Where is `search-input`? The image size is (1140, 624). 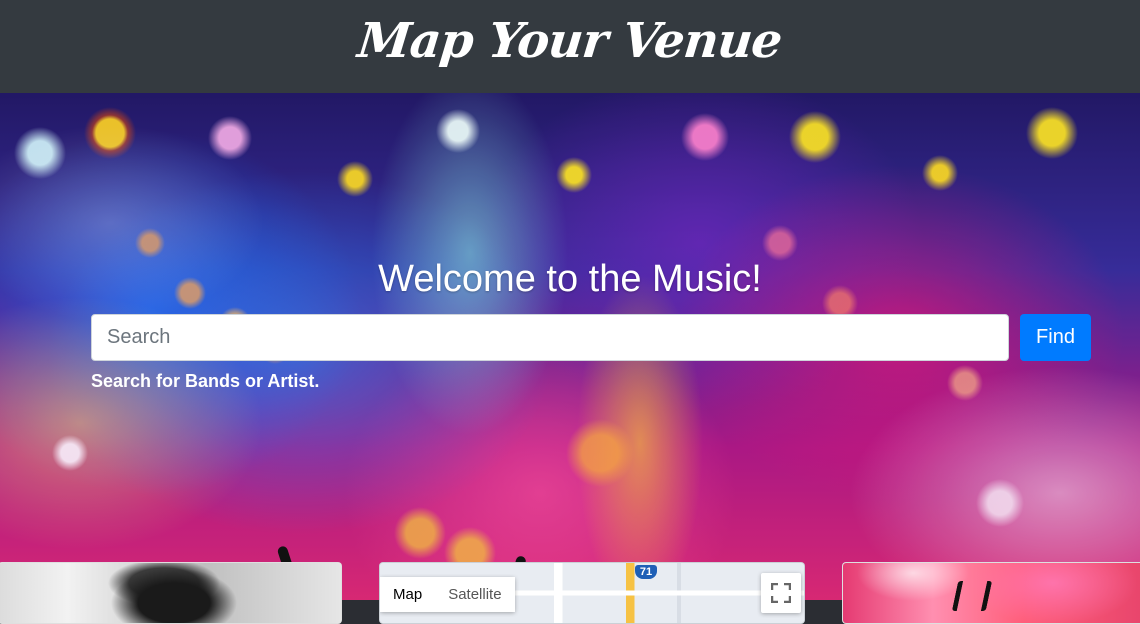
search-input is located at coordinates (550, 337).